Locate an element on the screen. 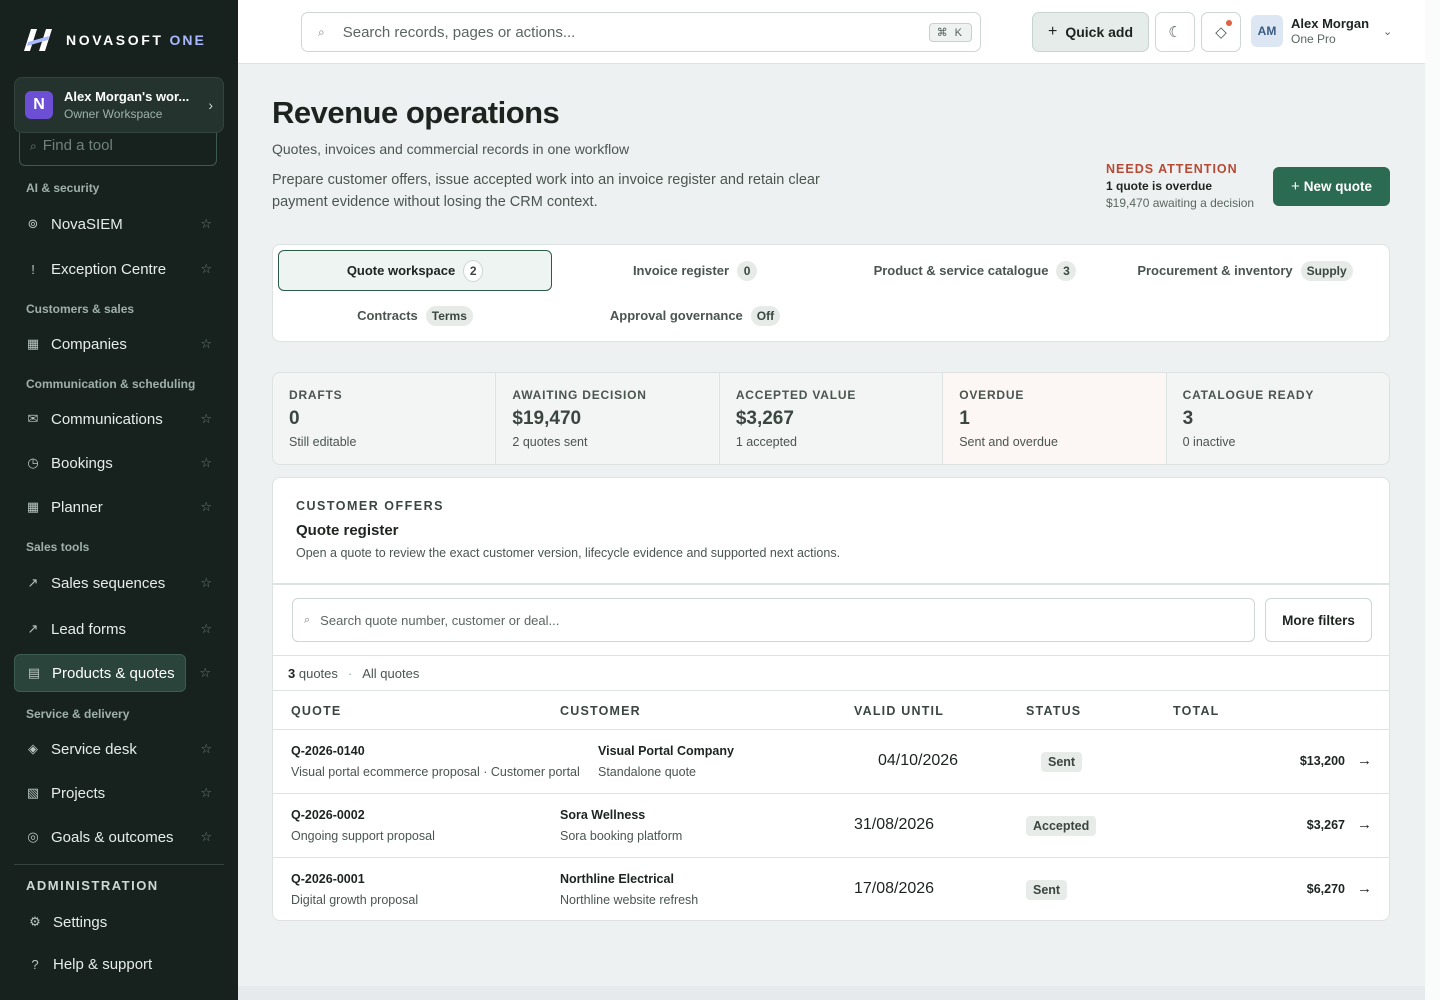  sidebar-item-bookings: ◷ Bookings ☆ is located at coordinates (119, 463).